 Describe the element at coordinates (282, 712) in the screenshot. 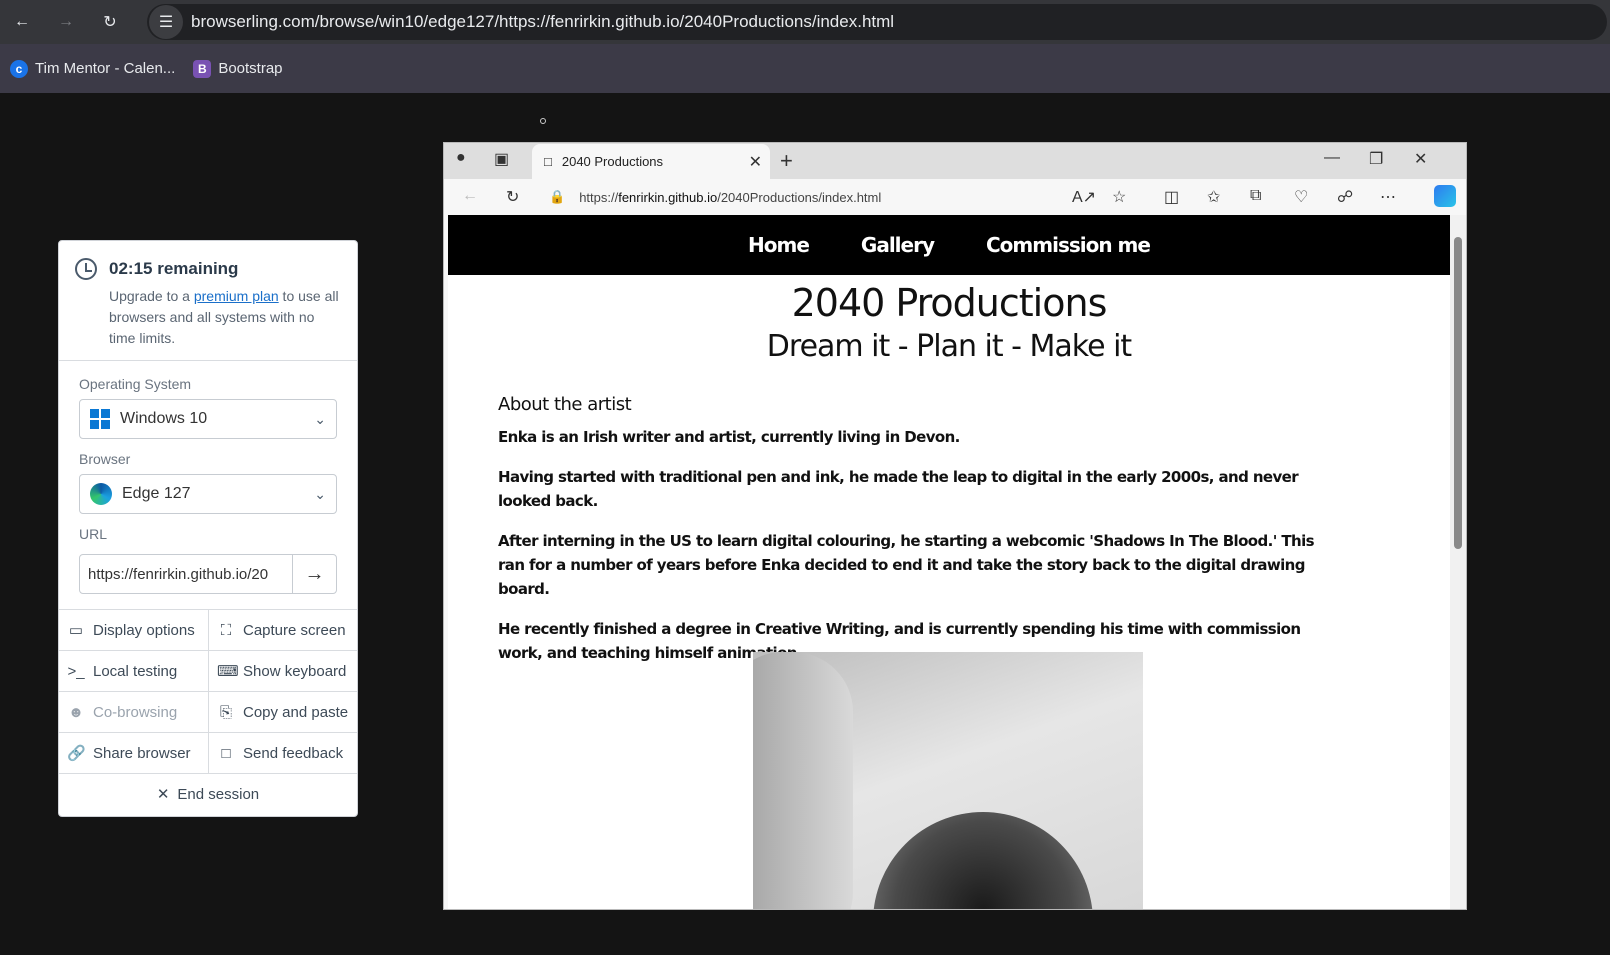

I see `copy-and-paste-button: ⎘ Copy and paste` at that location.